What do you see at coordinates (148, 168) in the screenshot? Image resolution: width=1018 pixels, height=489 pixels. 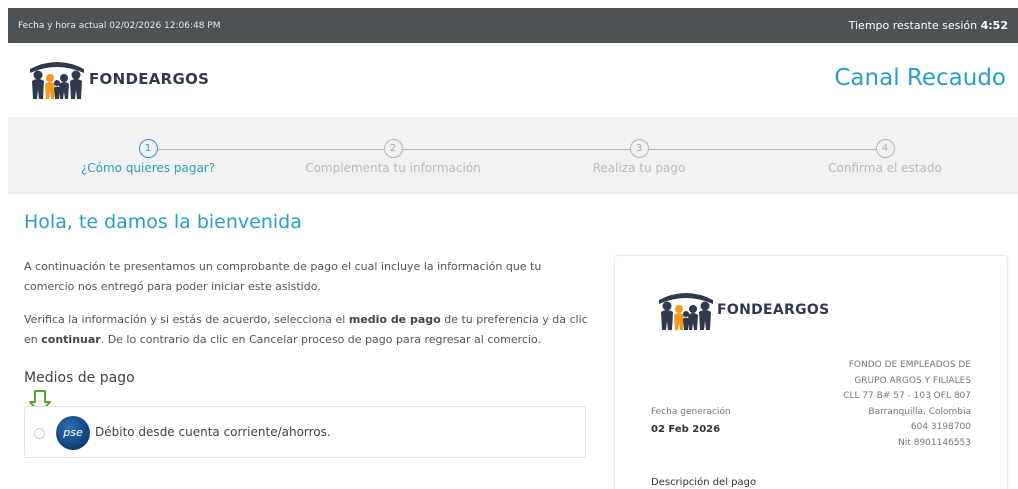 I see `step-label: ¿Cómo quieres pagar?` at bounding box center [148, 168].